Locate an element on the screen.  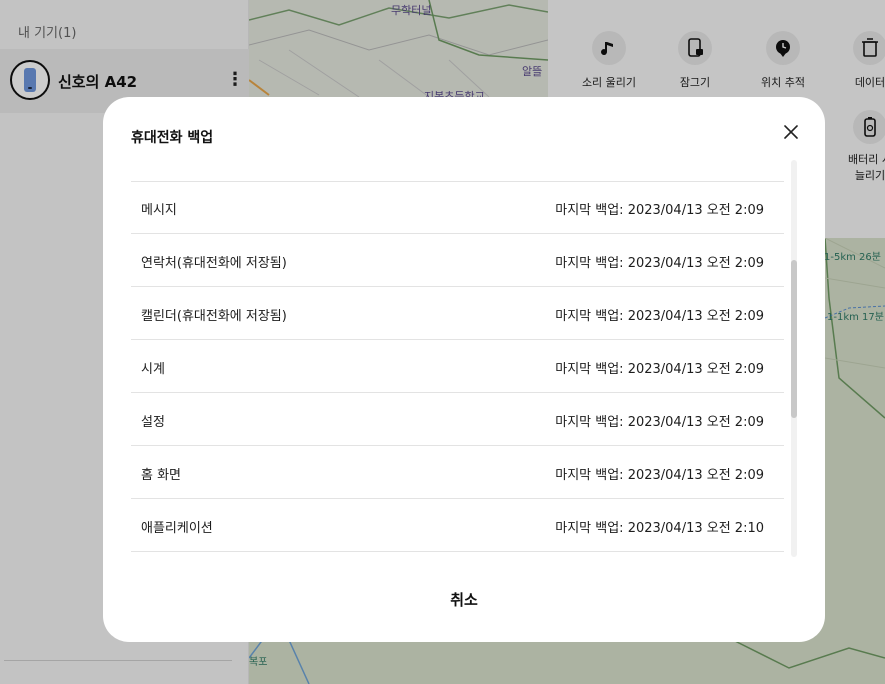
list-item: 메시지 마지막 백업: 2023/04/13 오전 2:09 is located at coordinates (457, 207).